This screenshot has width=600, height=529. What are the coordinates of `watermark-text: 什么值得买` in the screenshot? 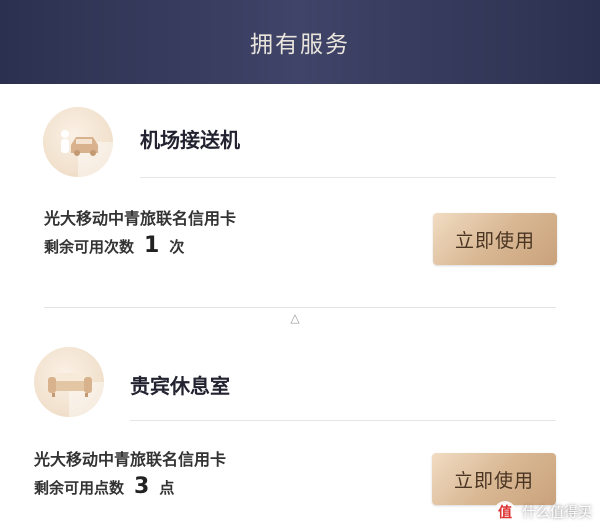 It's located at (557, 513).